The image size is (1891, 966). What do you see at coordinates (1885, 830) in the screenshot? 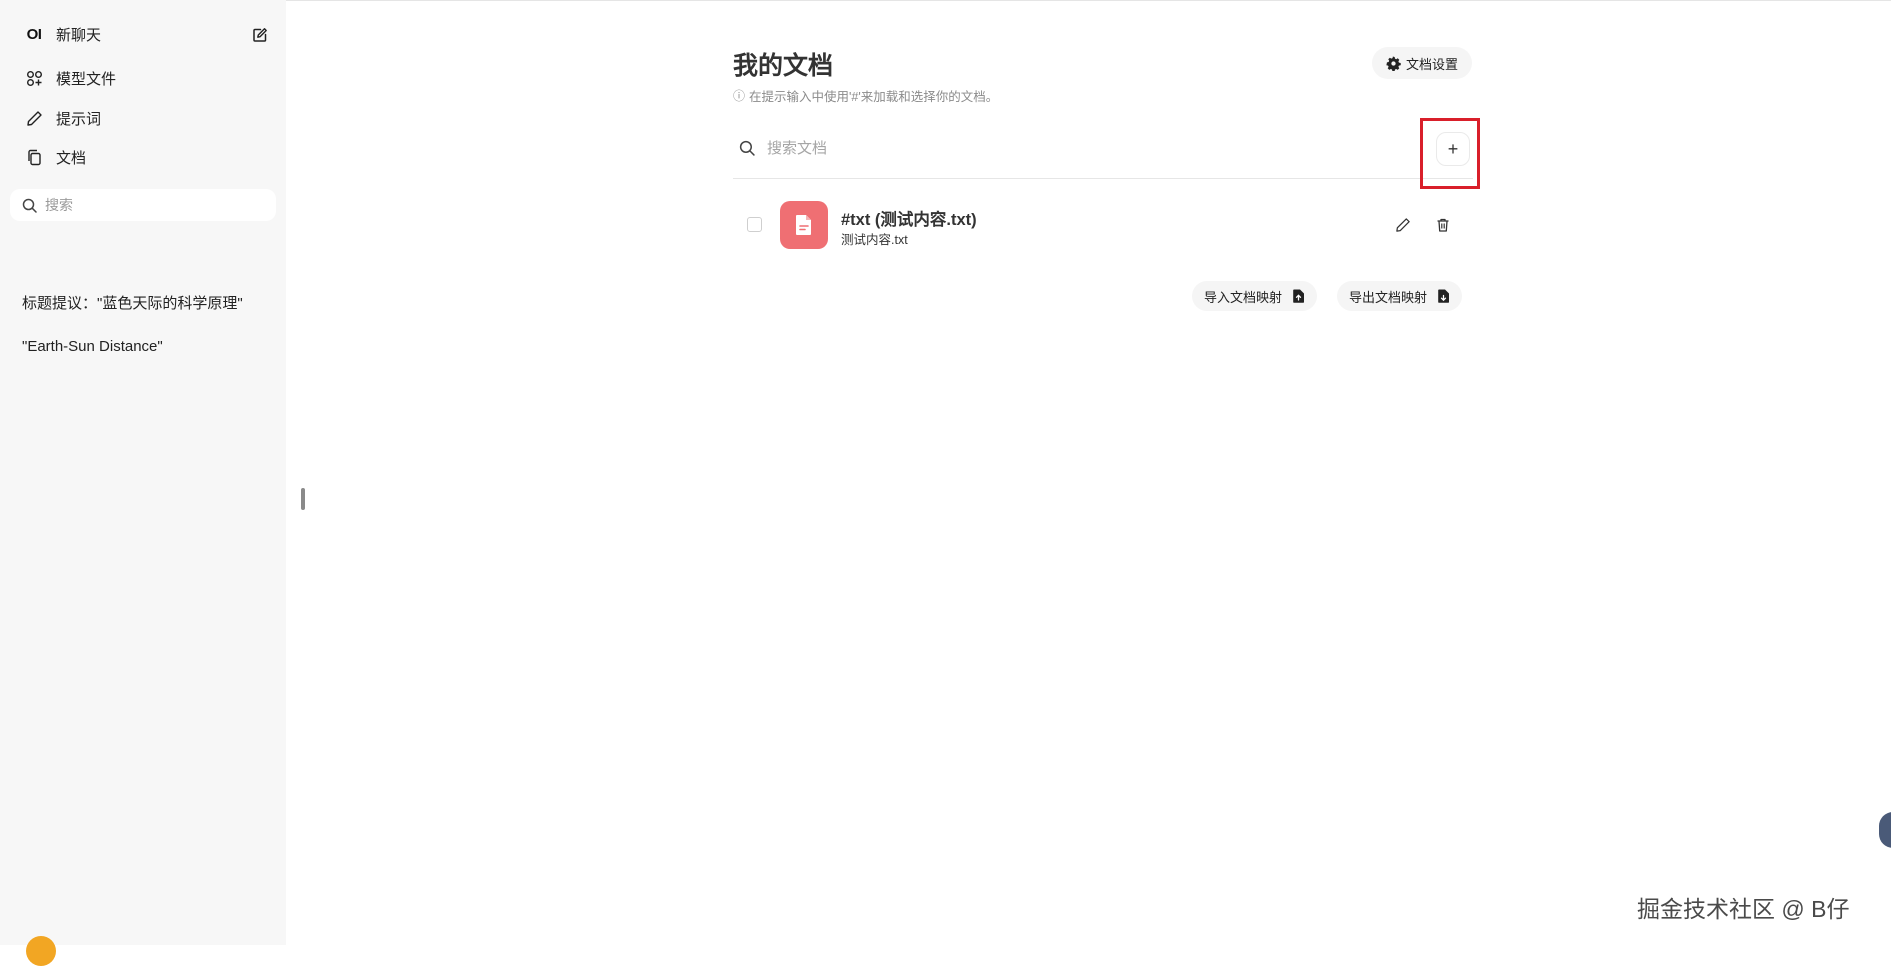
I see `floating-avatar` at bounding box center [1885, 830].